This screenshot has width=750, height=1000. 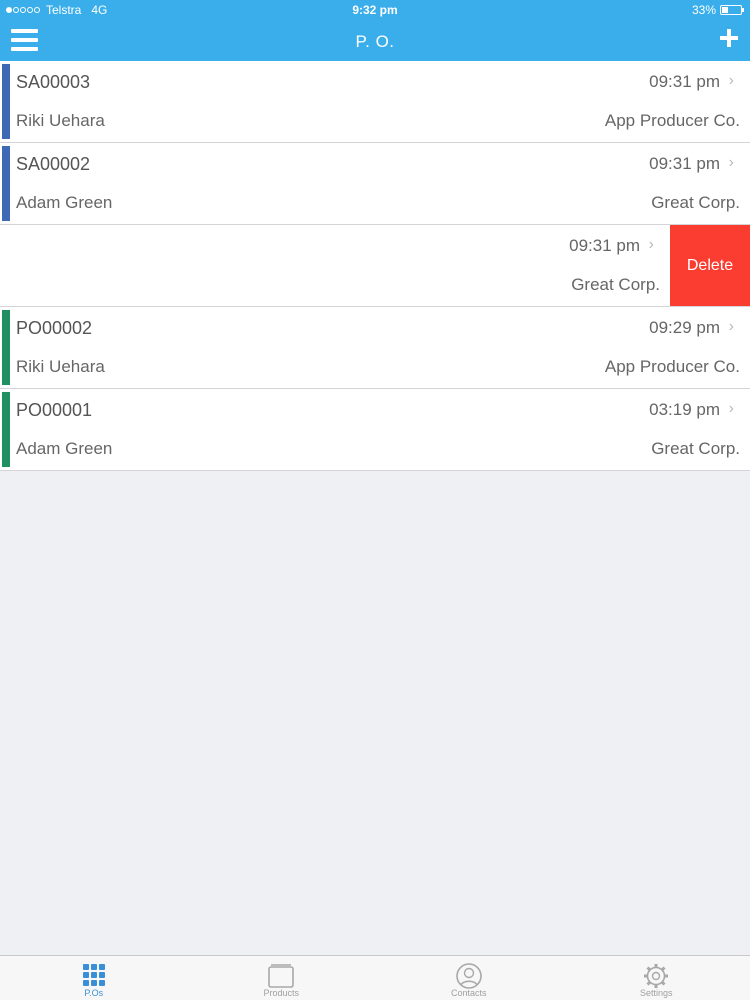 What do you see at coordinates (729, 38) in the screenshot?
I see `plus-icon` at bounding box center [729, 38].